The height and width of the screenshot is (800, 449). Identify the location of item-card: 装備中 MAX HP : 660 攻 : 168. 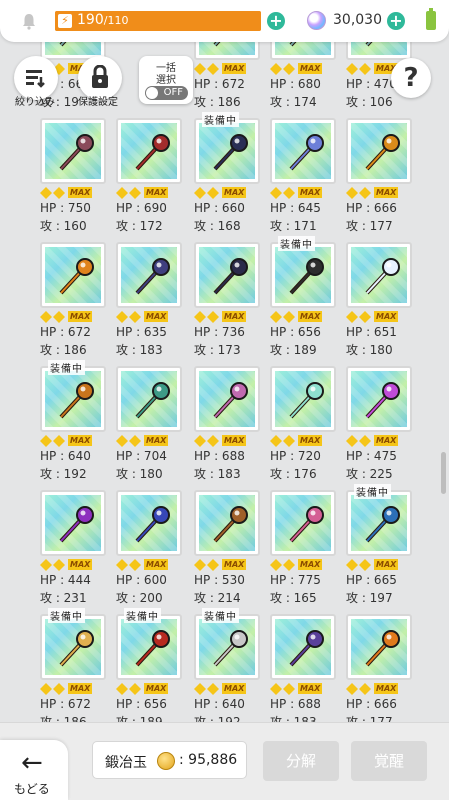
(227, 176).